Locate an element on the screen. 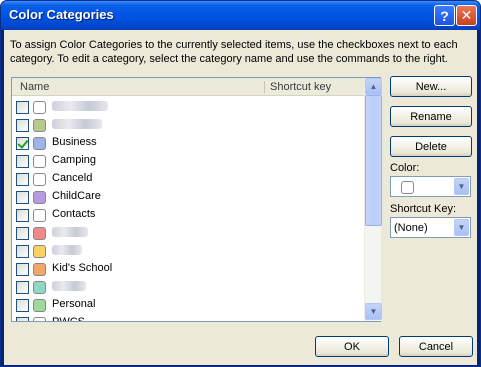 The image size is (481, 367). category-name: Canceld is located at coordinates (72, 178).